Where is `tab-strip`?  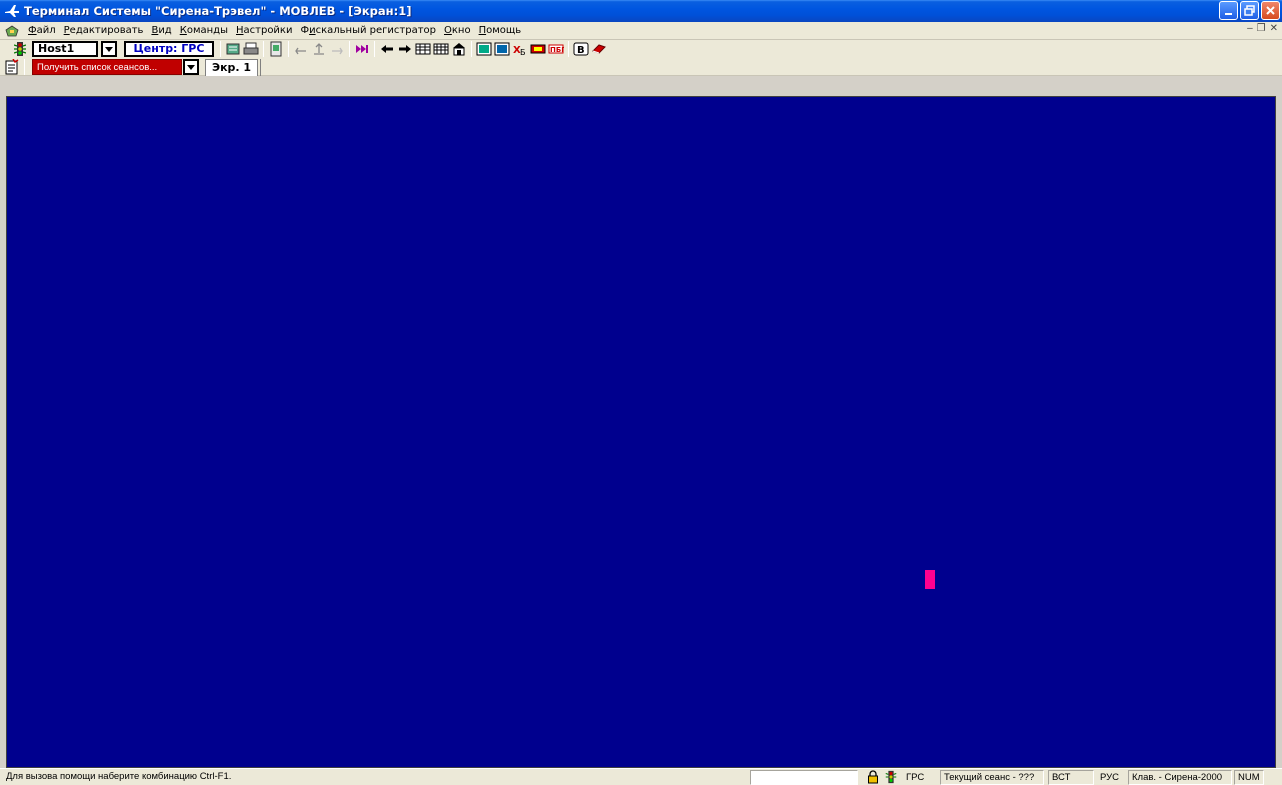 tab-strip is located at coordinates (263, 67).